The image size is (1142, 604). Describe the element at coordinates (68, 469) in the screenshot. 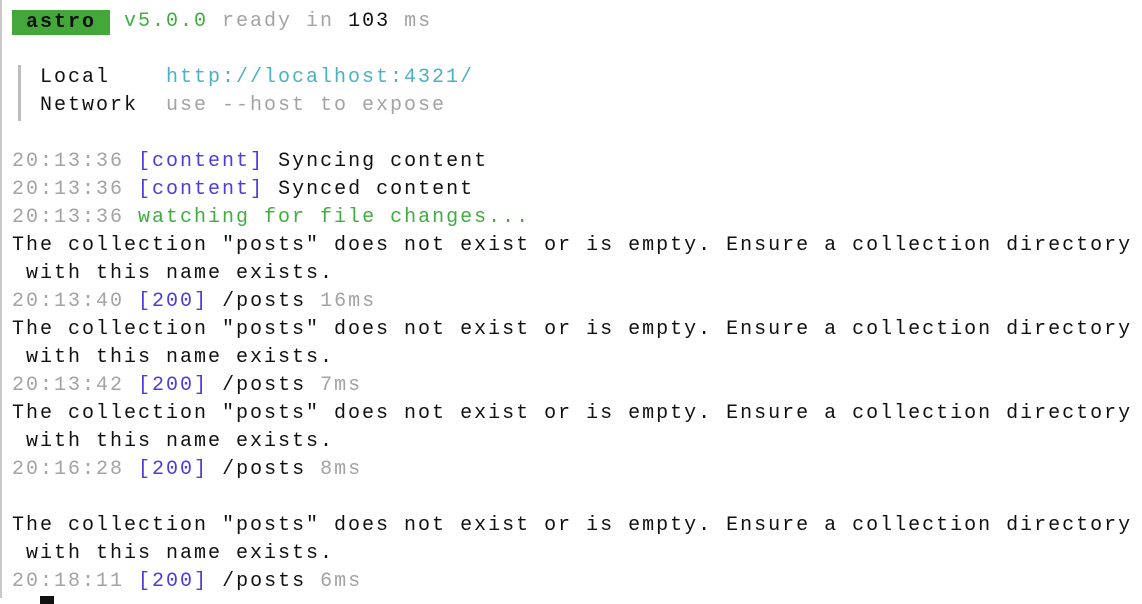

I see `log-time: 20:16:28` at that location.